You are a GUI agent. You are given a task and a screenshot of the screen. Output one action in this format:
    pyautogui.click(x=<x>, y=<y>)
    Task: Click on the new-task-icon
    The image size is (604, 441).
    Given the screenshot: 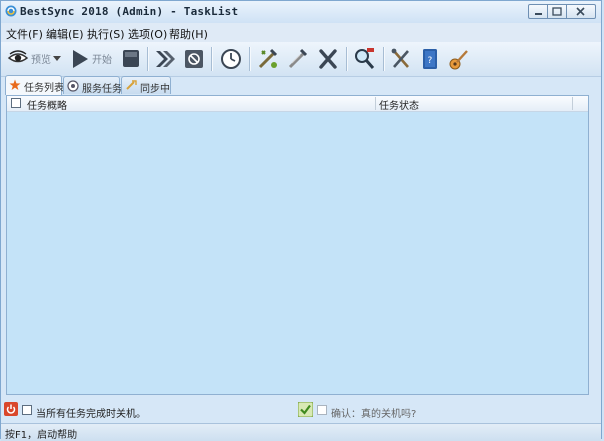 What is the action you would take?
    pyautogui.click(x=268, y=58)
    